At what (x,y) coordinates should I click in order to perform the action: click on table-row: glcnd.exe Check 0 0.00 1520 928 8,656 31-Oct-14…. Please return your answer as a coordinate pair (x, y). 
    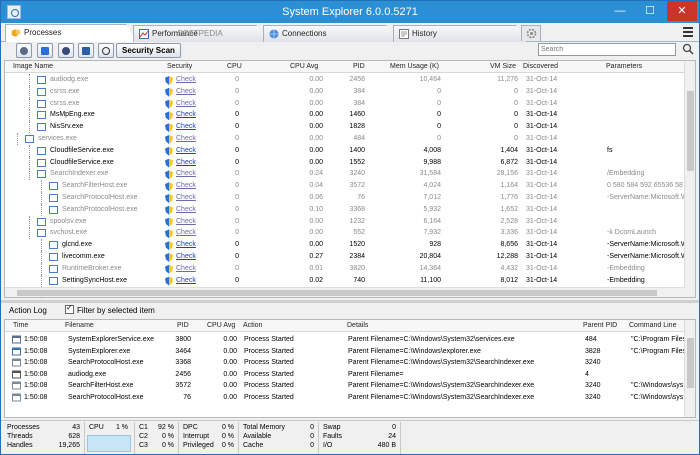
    Looking at the image, I should click on (346, 245).